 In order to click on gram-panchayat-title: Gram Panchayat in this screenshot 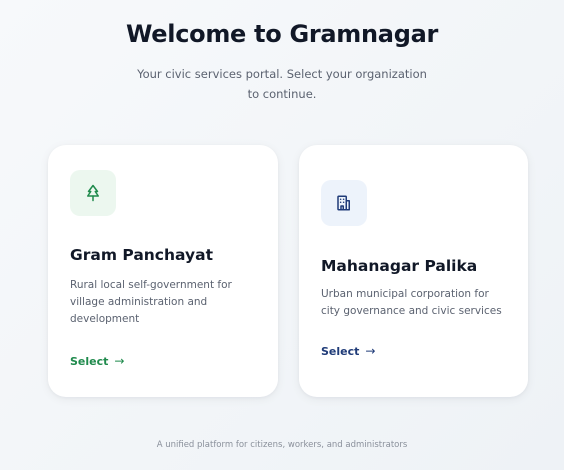, I will do `click(141, 255)`.